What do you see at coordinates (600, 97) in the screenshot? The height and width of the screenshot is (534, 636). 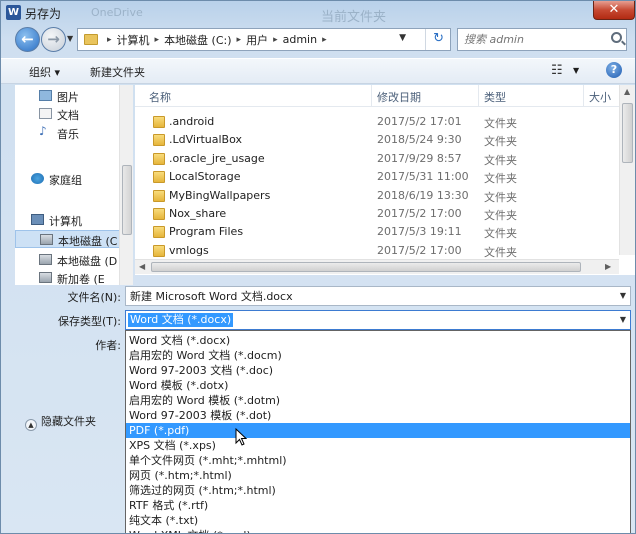 I see `column-size: 大小` at bounding box center [600, 97].